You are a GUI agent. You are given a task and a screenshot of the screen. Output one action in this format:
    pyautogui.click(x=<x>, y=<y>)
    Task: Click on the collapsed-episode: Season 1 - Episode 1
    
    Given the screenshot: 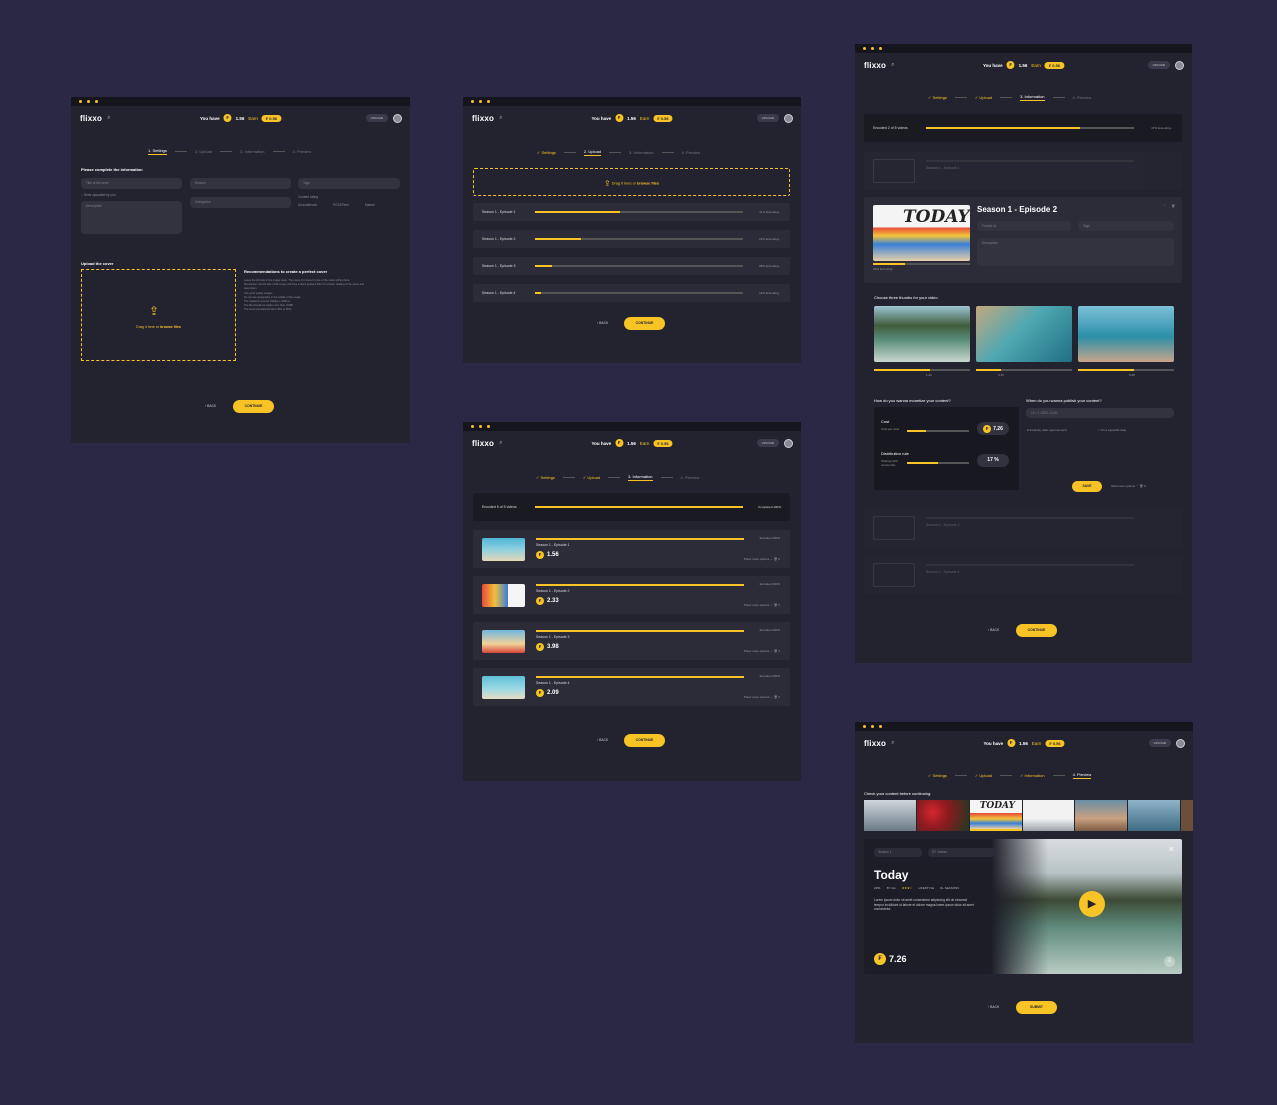 What is the action you would take?
    pyautogui.click(x=1023, y=171)
    